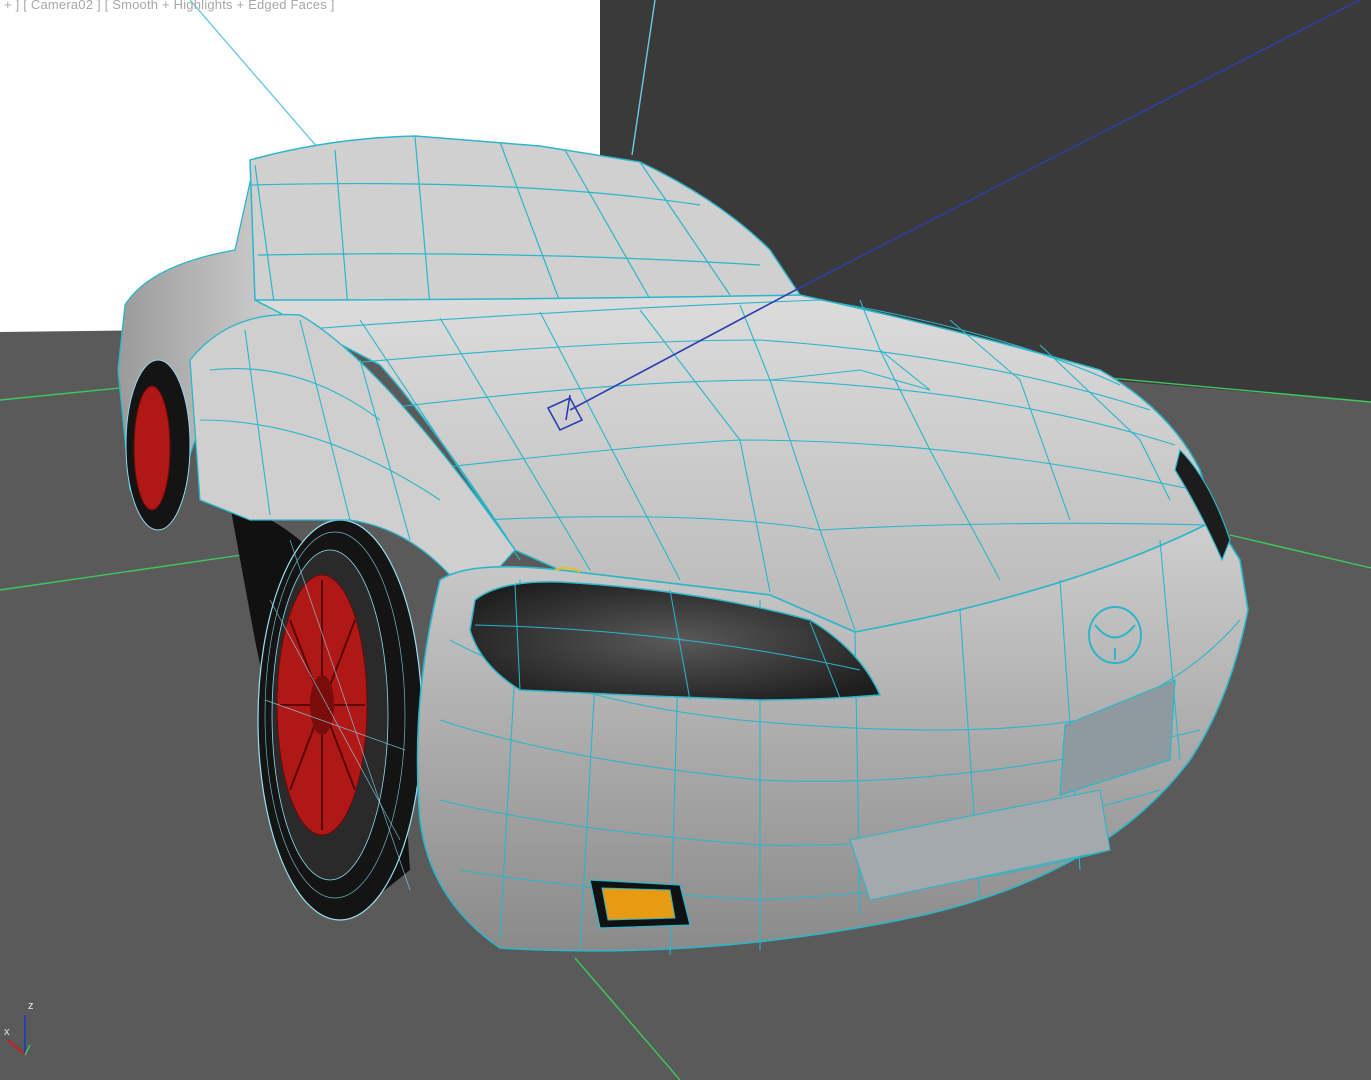 The height and width of the screenshot is (1080, 1371). Describe the element at coordinates (158, 445) in the screenshot. I see `rear-wheel` at that location.